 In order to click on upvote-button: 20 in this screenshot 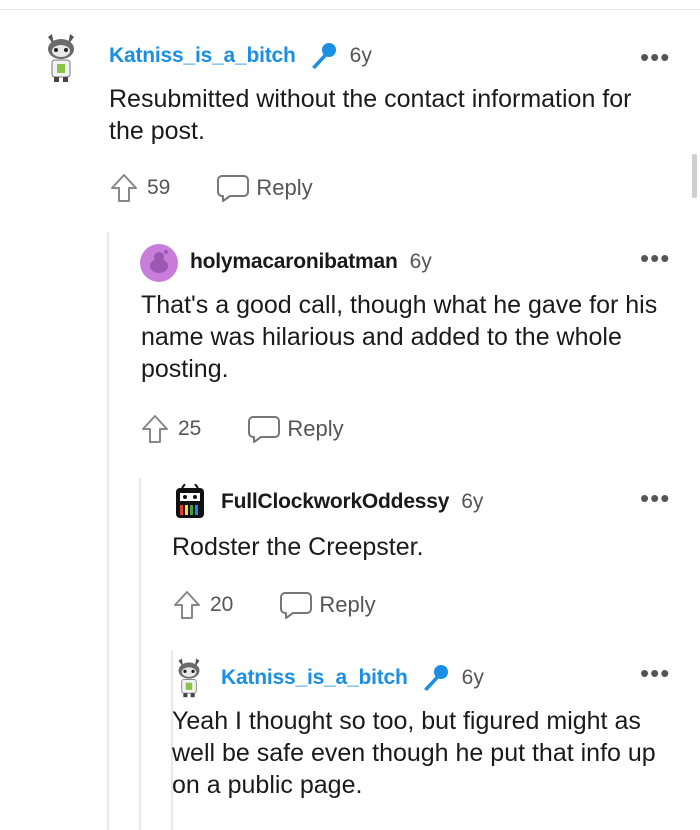, I will do `click(202, 605)`.